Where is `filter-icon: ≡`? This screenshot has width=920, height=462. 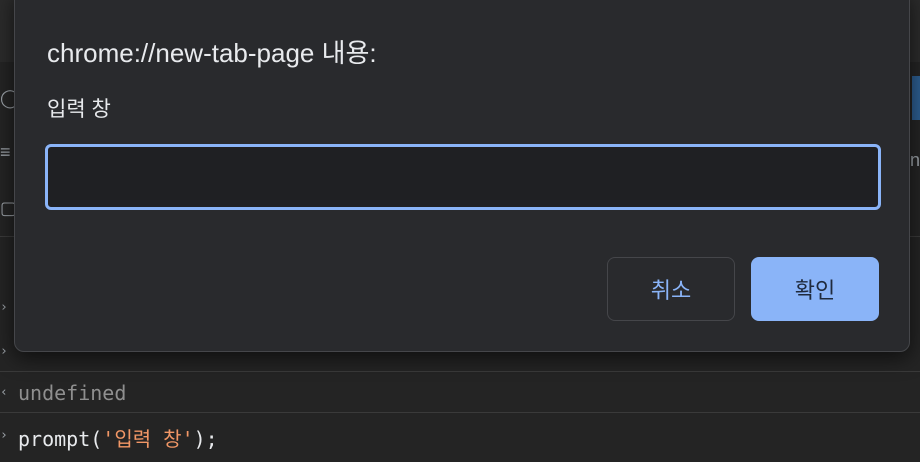 filter-icon: ≡ is located at coordinates (5, 152).